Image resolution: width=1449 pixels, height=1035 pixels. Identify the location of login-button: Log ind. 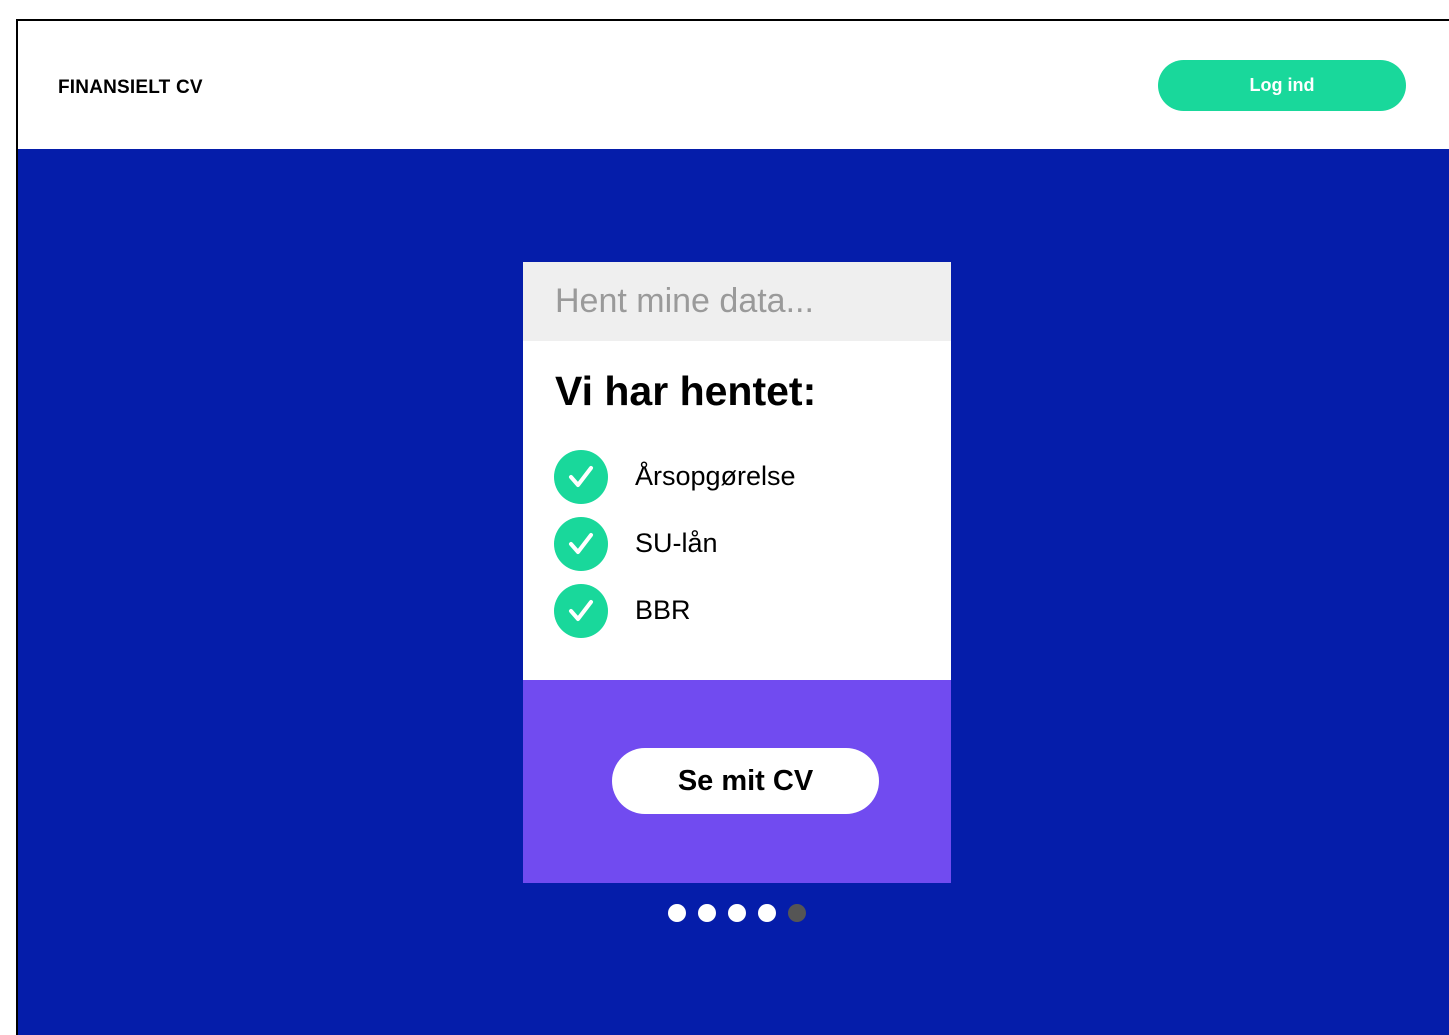
(1282, 85).